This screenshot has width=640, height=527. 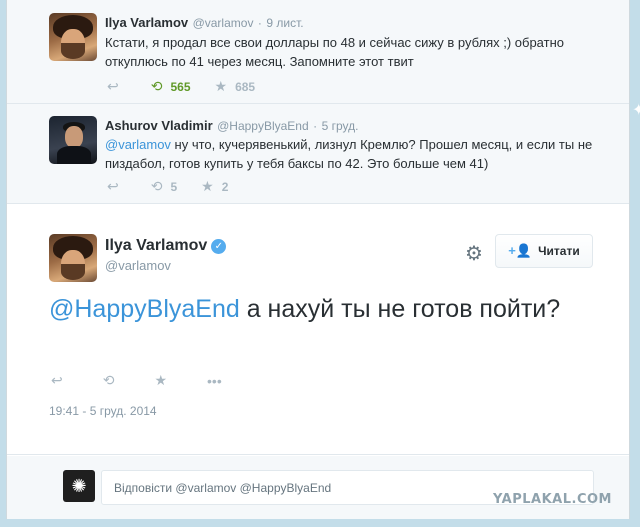 What do you see at coordinates (636, 110) in the screenshot?
I see `sparkle-icon: ✦` at bounding box center [636, 110].